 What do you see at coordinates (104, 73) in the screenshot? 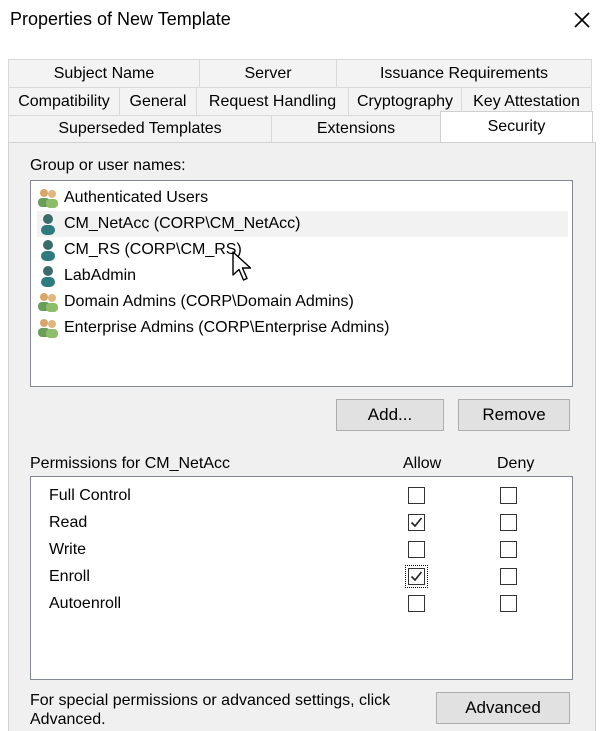
I see `tab-subject-name: Subject Name` at bounding box center [104, 73].